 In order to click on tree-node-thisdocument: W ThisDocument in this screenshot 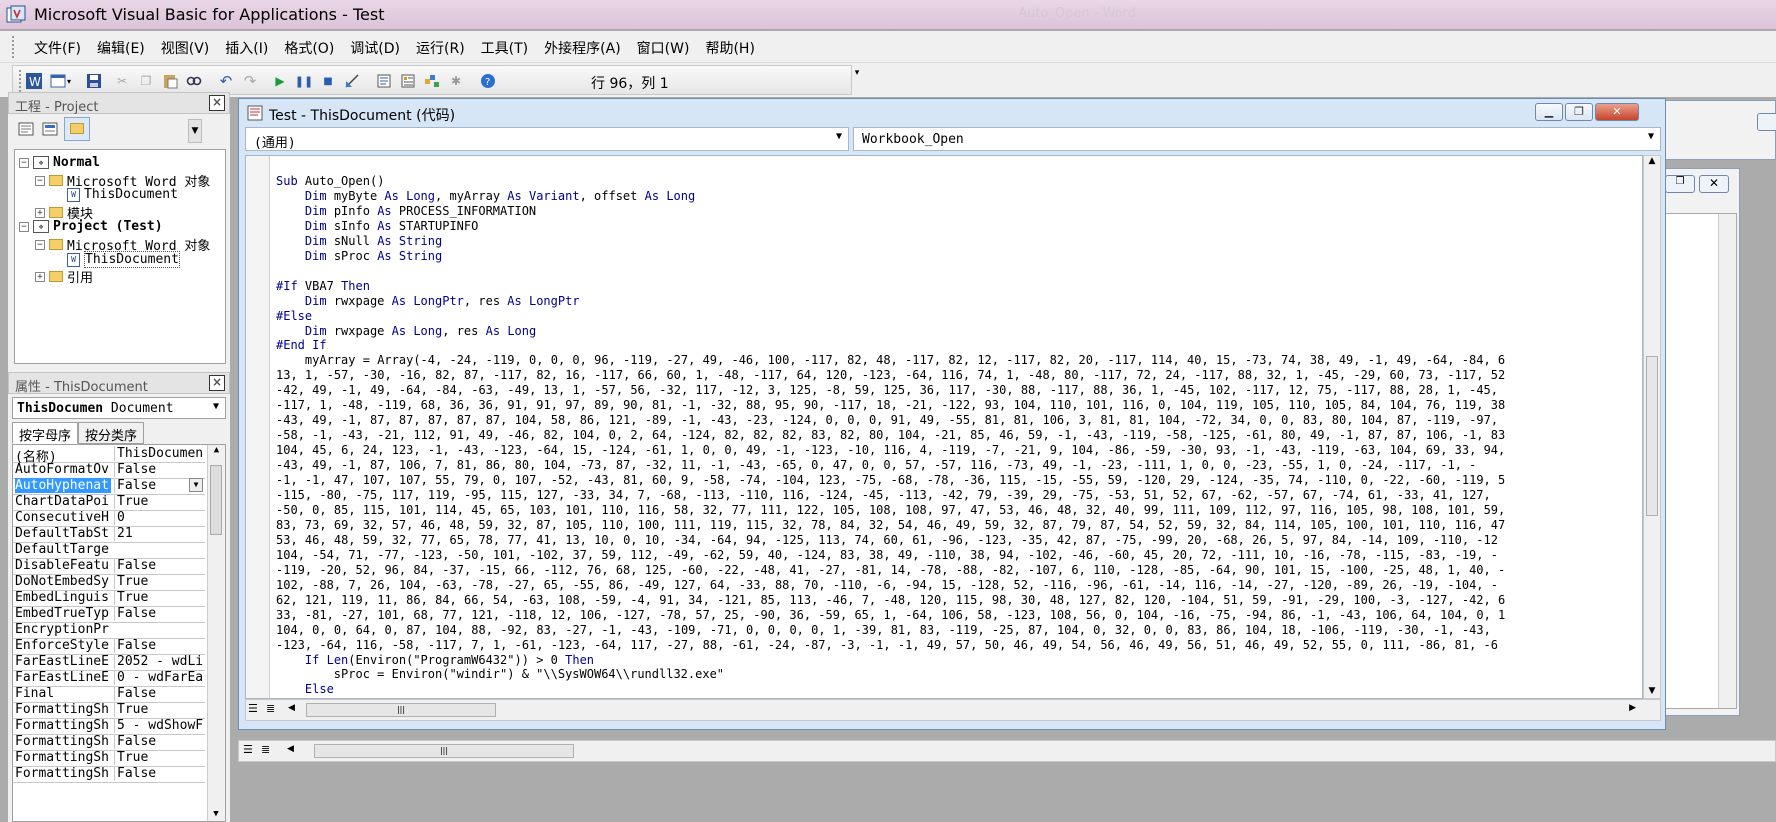, I will do `click(122, 194)`.